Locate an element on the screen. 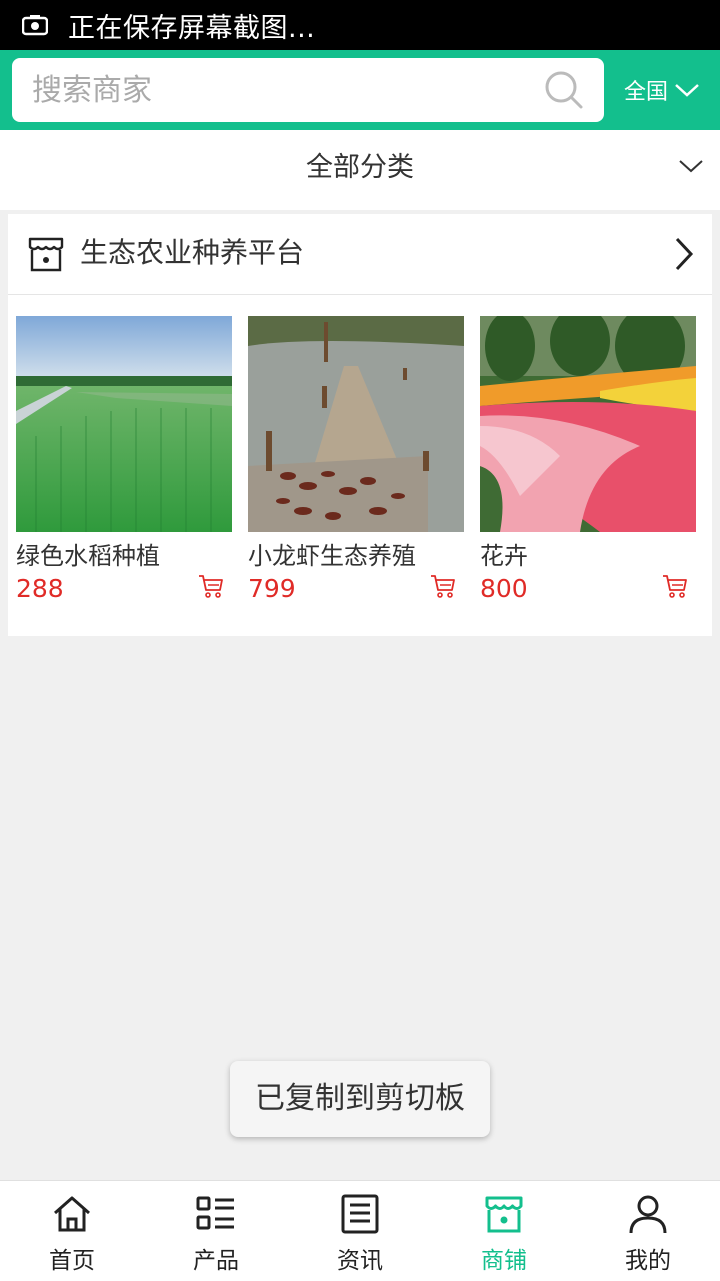  tab-label: 产品 is located at coordinates (216, 1261).